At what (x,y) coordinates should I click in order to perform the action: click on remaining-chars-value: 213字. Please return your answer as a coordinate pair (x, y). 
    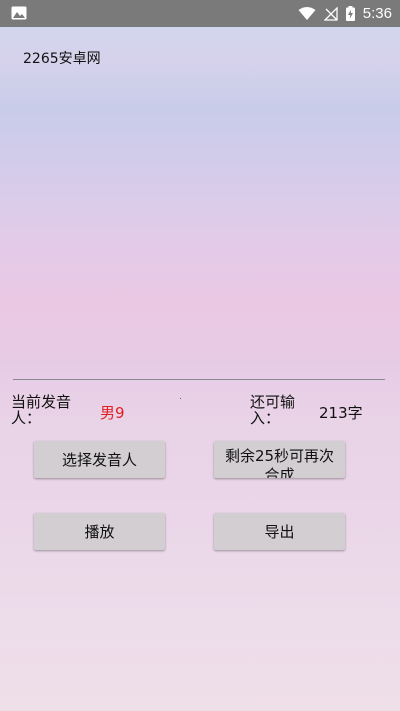
    Looking at the image, I should click on (341, 413).